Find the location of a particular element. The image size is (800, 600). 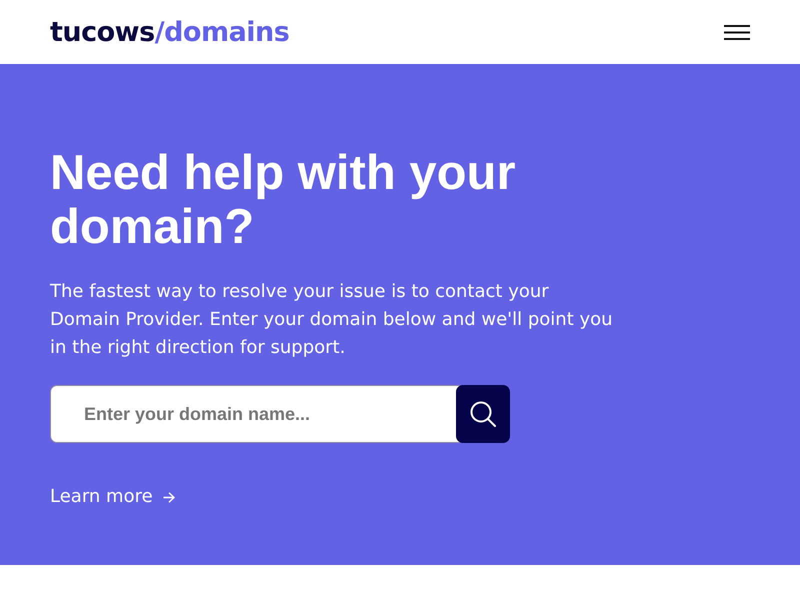

learn-more-link: Learn more is located at coordinates (112, 497).